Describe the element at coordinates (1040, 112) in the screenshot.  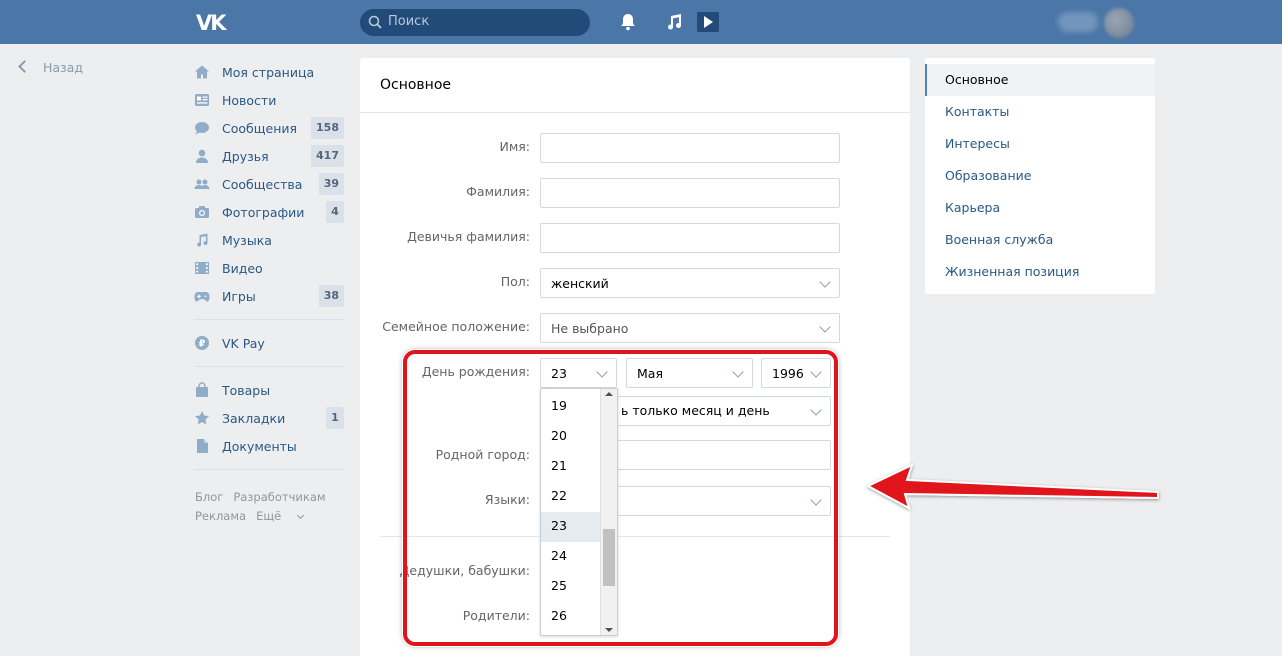
I see `nav-item-contacts: Контакты` at that location.